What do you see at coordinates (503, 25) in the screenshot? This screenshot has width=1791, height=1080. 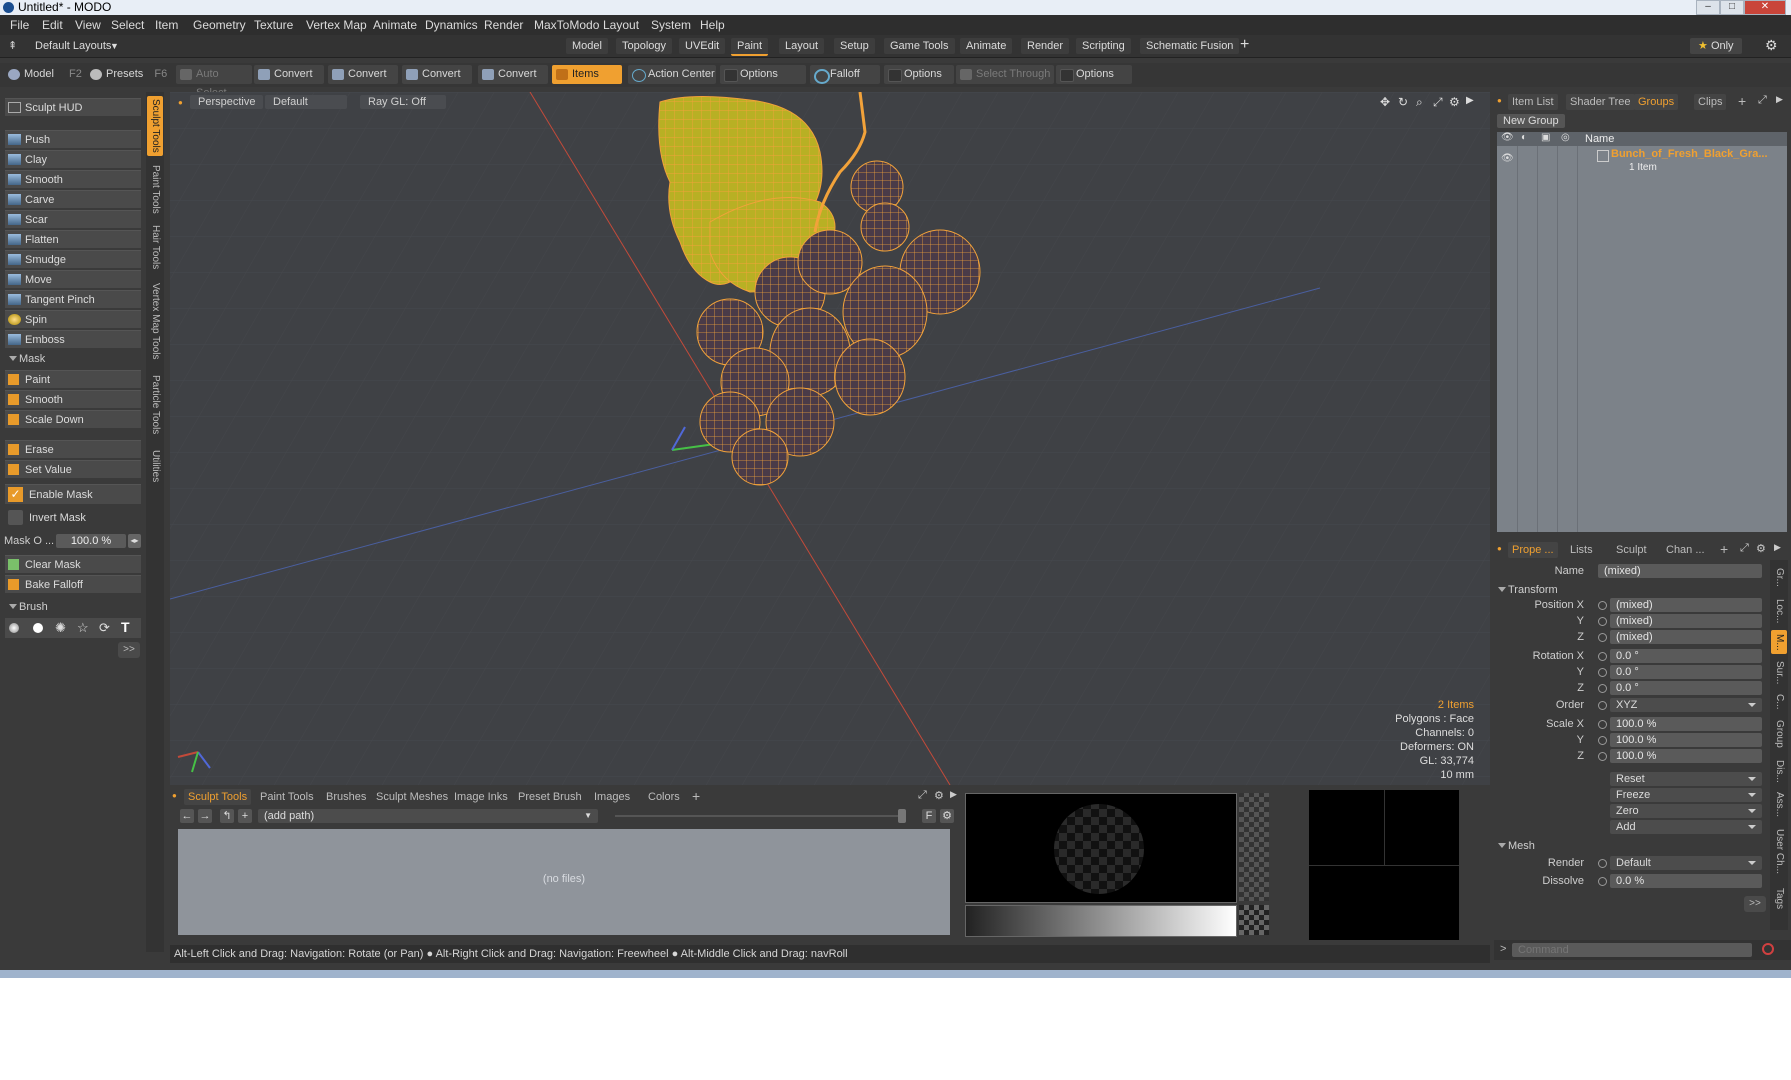 I see `menu-render: Render` at bounding box center [503, 25].